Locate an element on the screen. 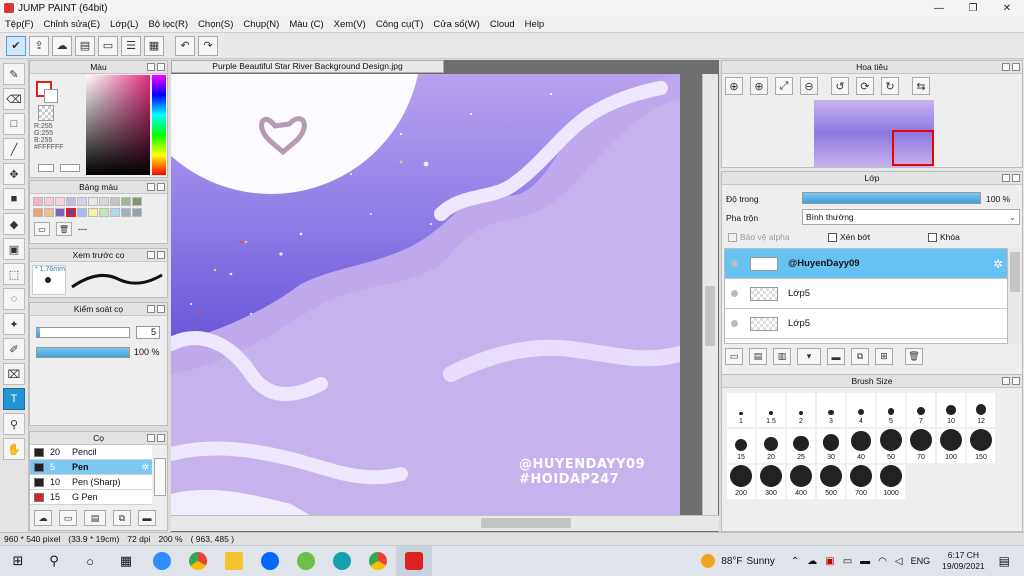  menu-file: Tệp(F) is located at coordinates (19, 24).